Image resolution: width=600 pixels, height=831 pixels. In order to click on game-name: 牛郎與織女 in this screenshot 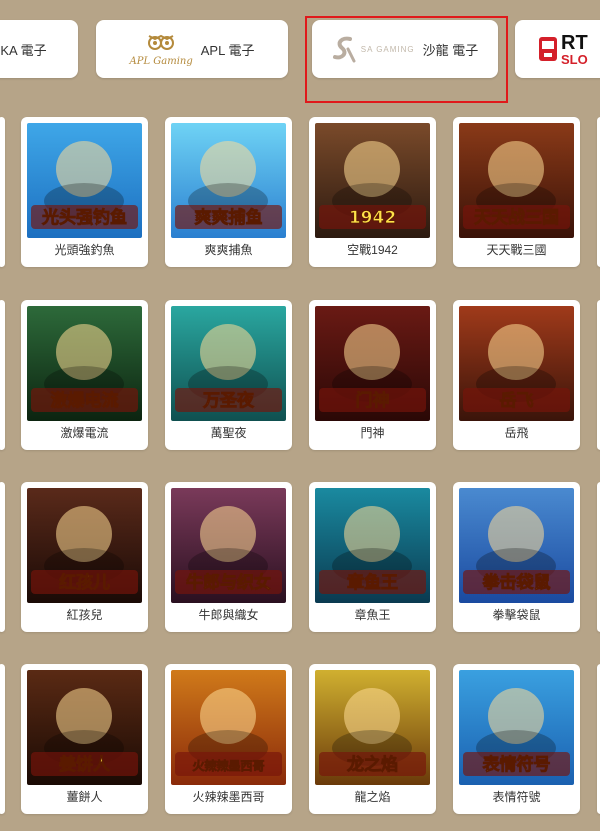, I will do `click(228, 615)`.